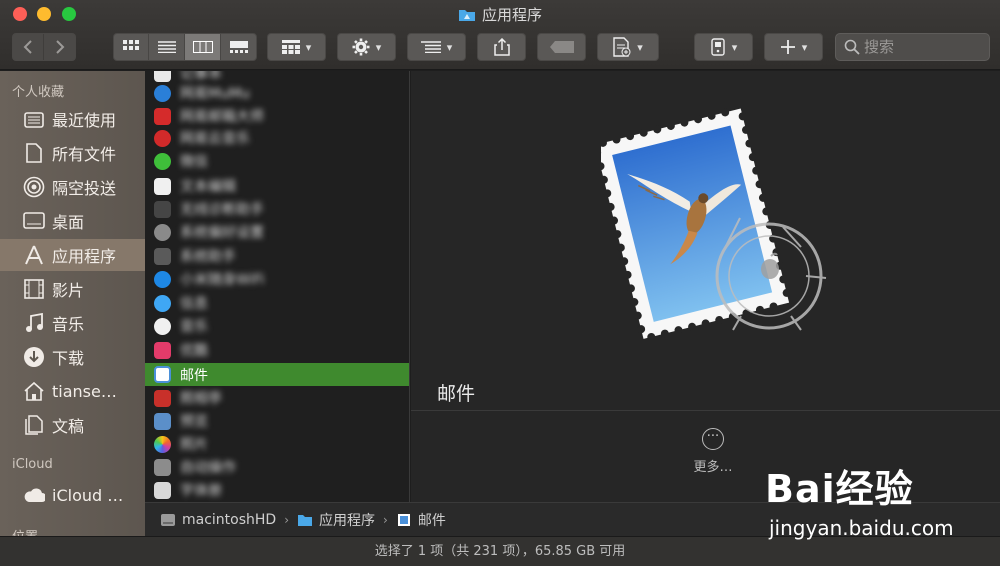 Image resolution: width=1000 pixels, height=566 pixels. I want to click on list-item: 照相亭, so click(277, 398).